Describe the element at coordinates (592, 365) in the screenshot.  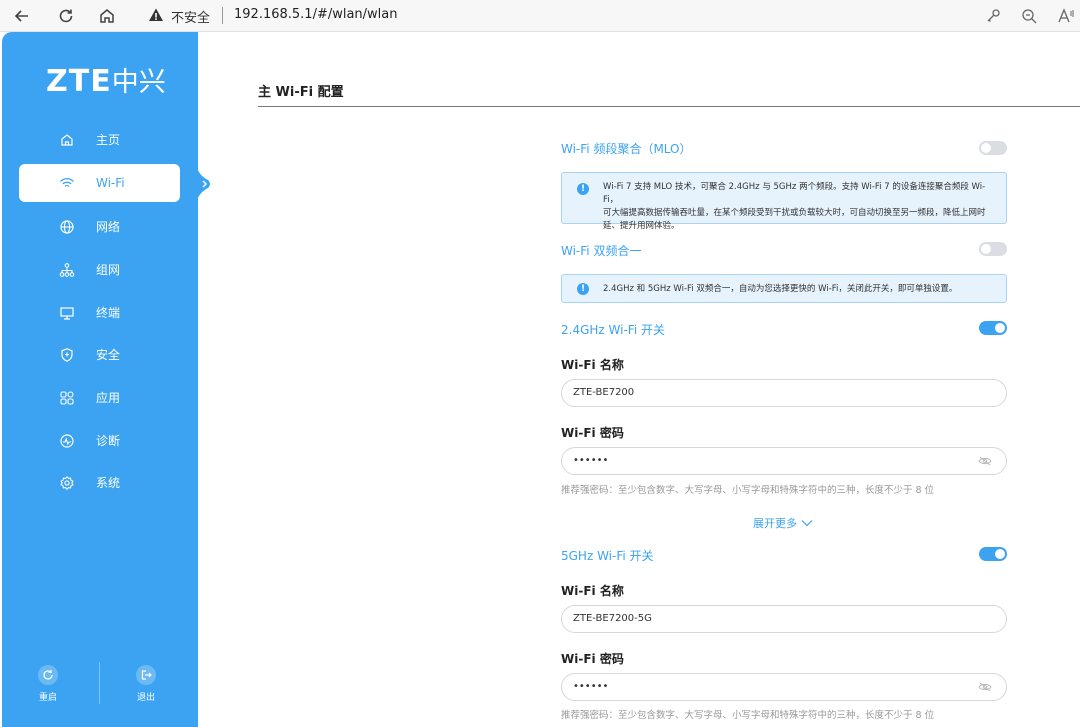
I see `band24-ssid-label: Wi-Fi 名称` at that location.